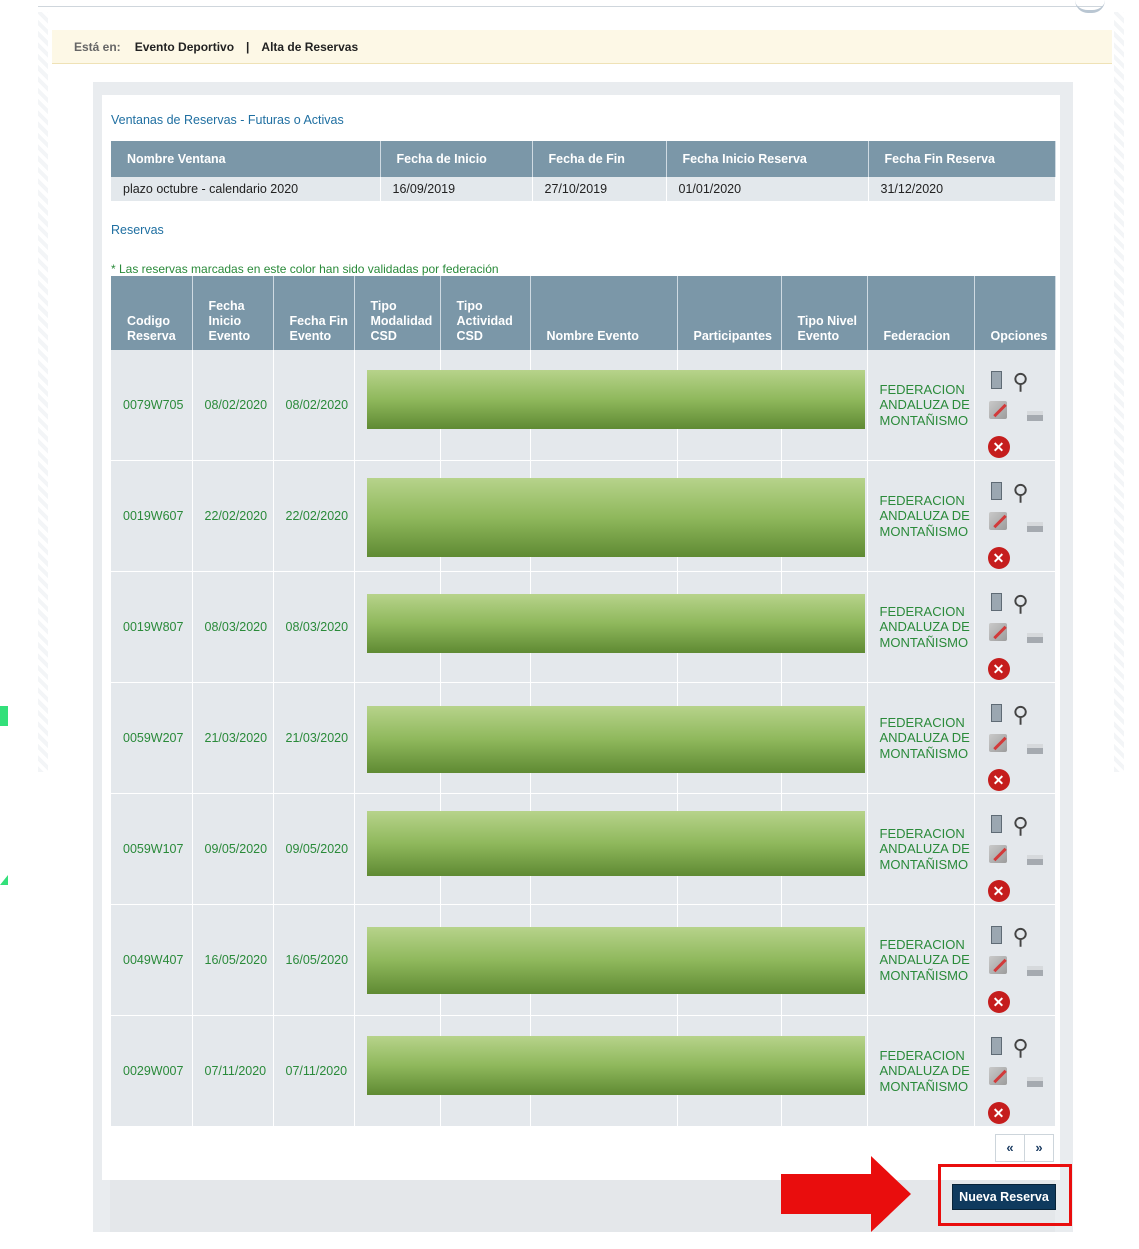  Describe the element at coordinates (309, 47) in the screenshot. I see `breadcrumb-item-alta: Alta de Reservas` at that location.